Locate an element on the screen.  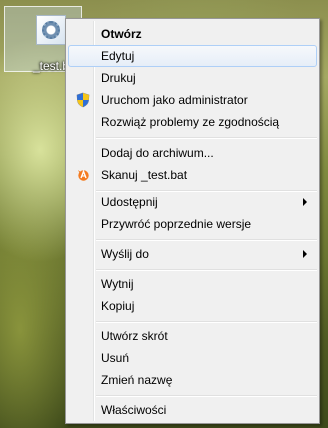
menu-item-label: Uruchom jako administrator is located at coordinates (174, 100).